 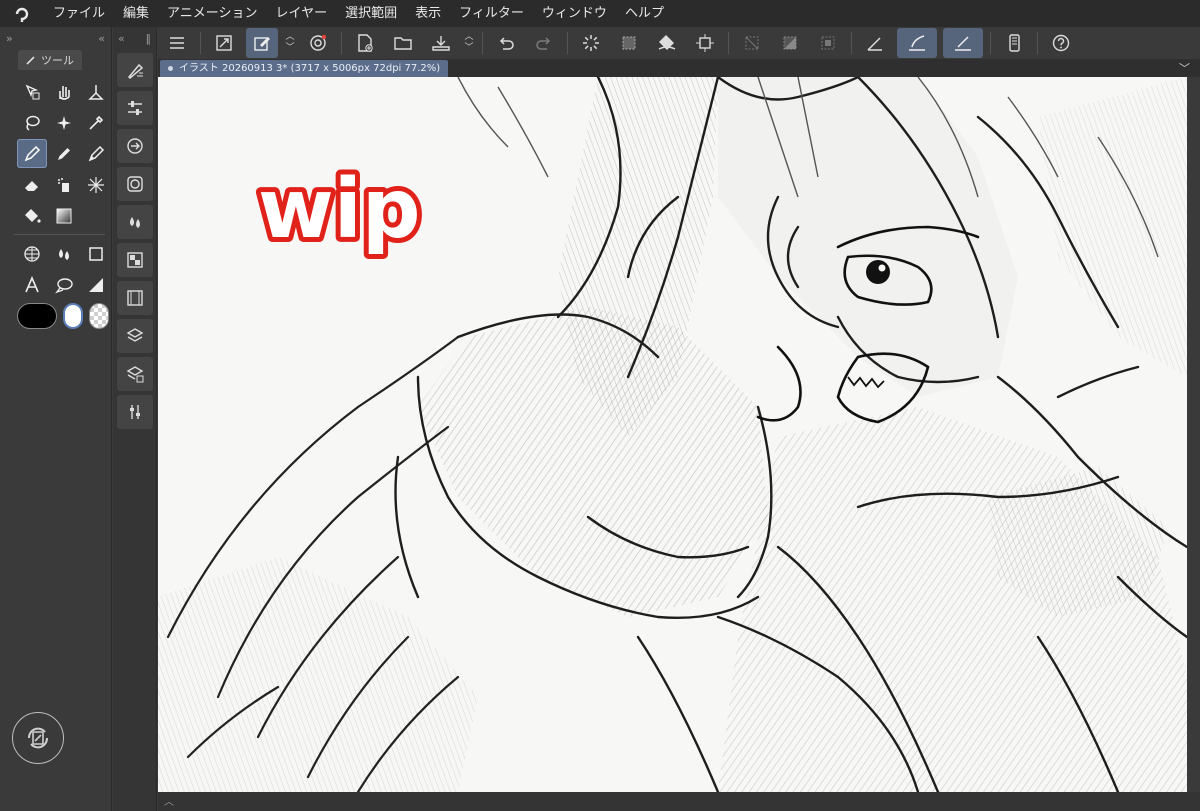 What do you see at coordinates (55, 38) in the screenshot?
I see `tool-panel-collapse-row: » «` at bounding box center [55, 38].